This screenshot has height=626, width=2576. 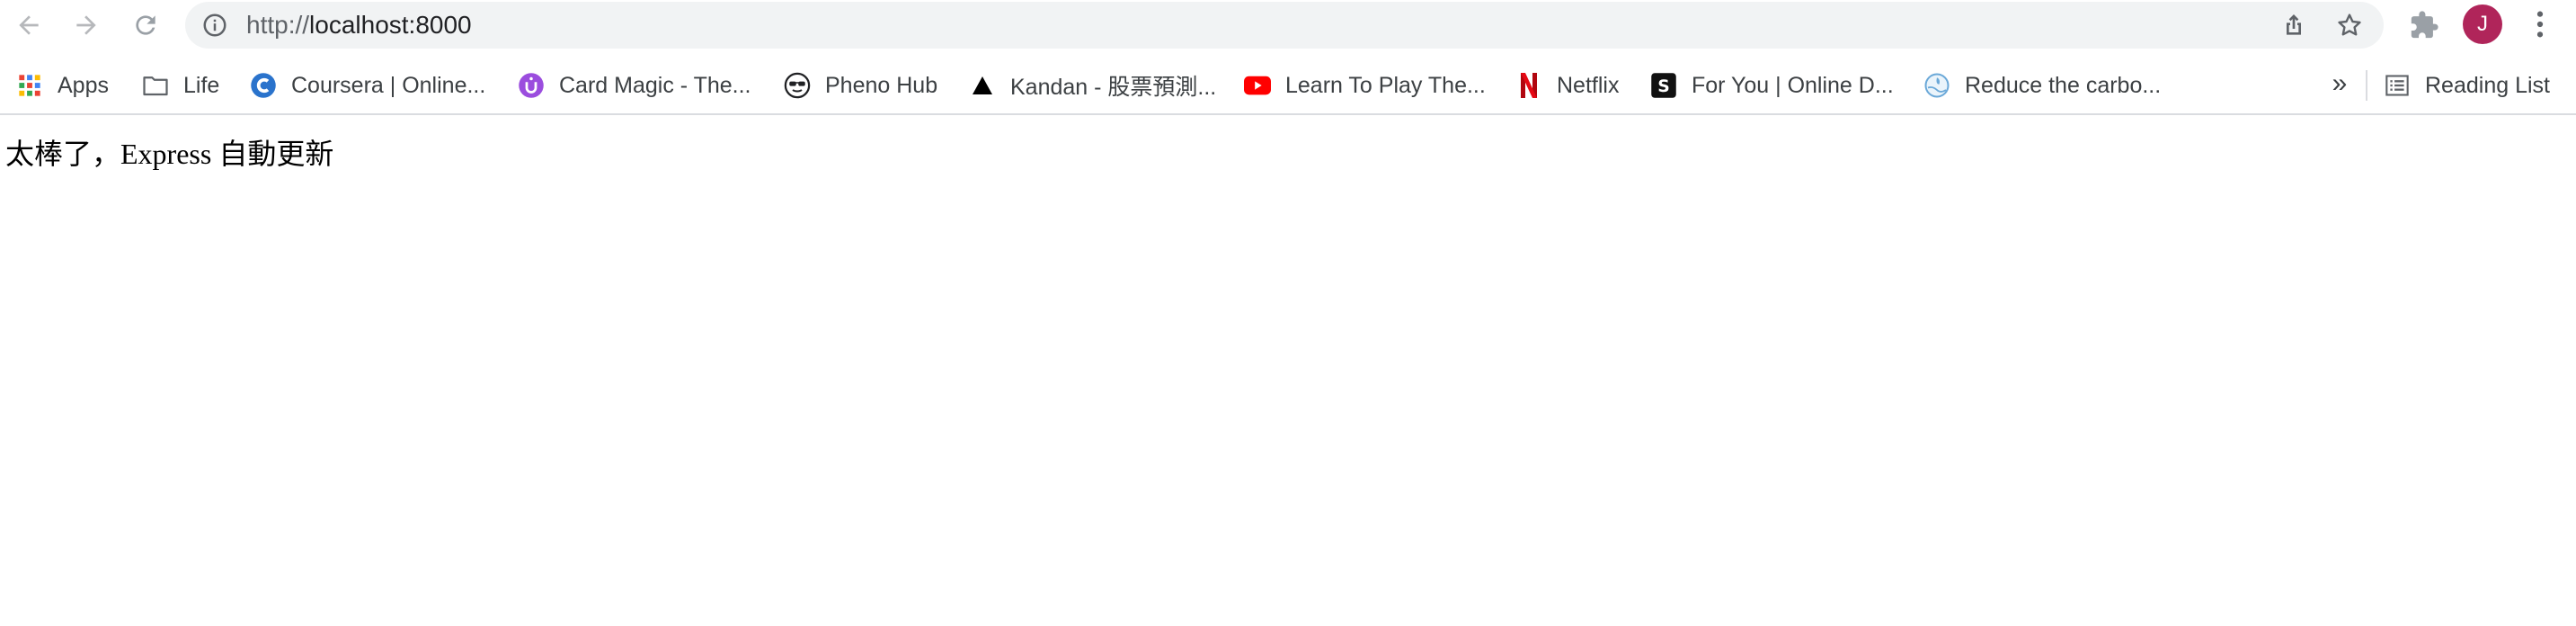 I want to click on forward-button, so click(x=86, y=25).